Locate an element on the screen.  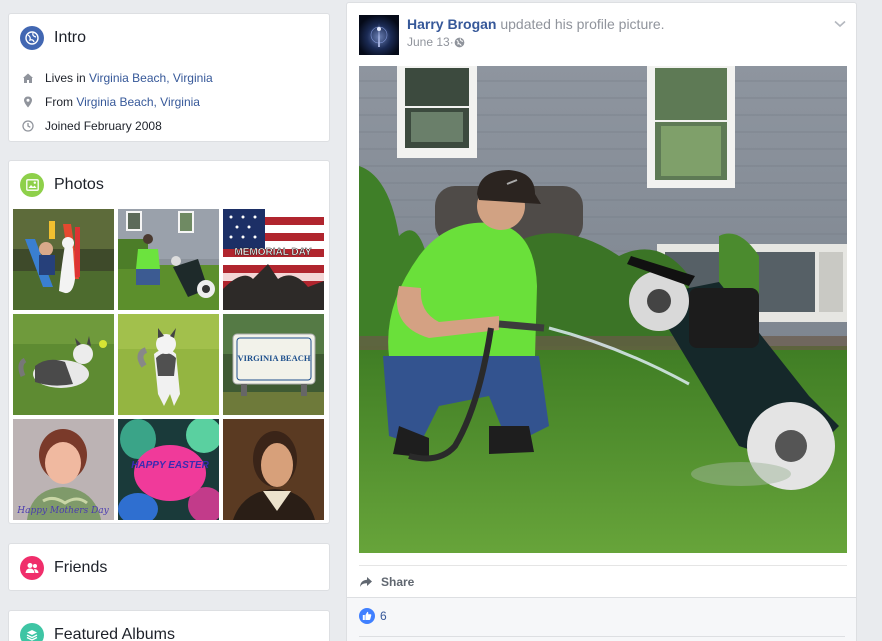
author-avatar is located at coordinates (379, 35).